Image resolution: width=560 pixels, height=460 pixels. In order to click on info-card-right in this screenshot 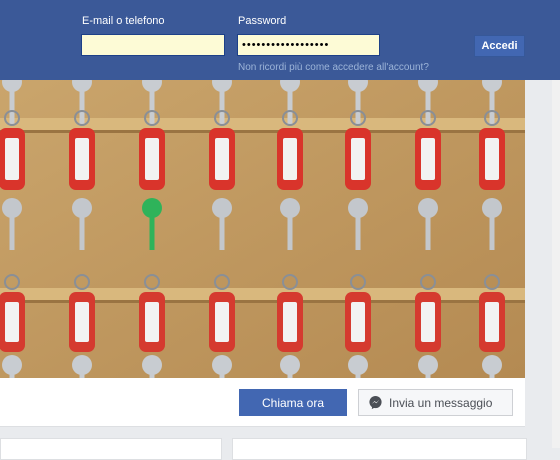, I will do `click(379, 449)`.